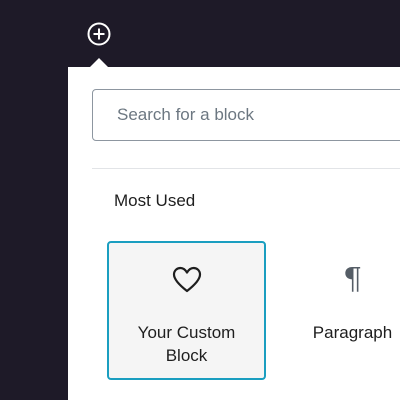  What do you see at coordinates (352, 332) in the screenshot?
I see `block-item-label: Paragraph` at bounding box center [352, 332].